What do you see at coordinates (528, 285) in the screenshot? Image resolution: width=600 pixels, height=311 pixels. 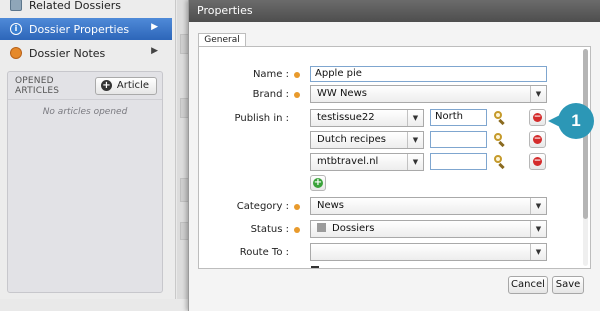 I see `cancel-button: Cancel` at bounding box center [528, 285].